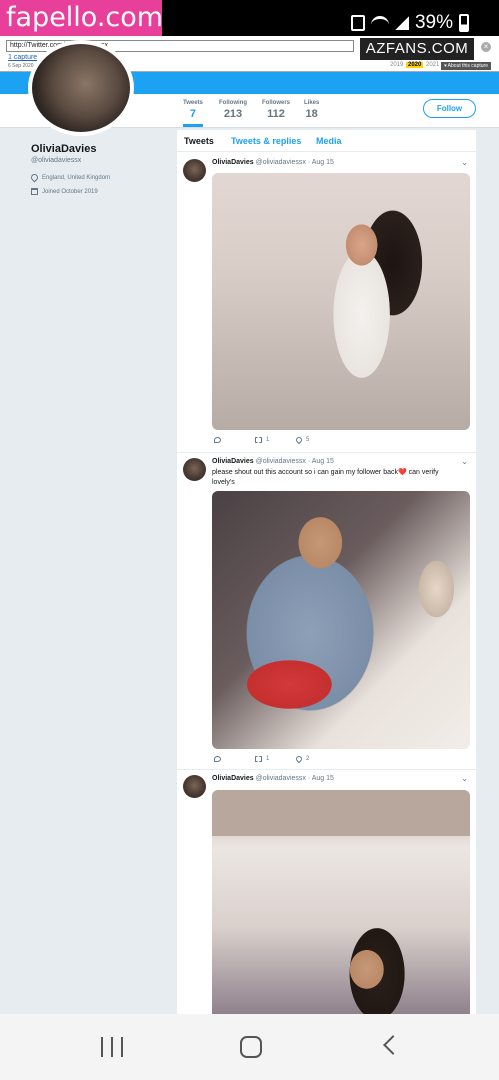  Describe the element at coordinates (401, 23) in the screenshot. I see `signal-icon` at that location.